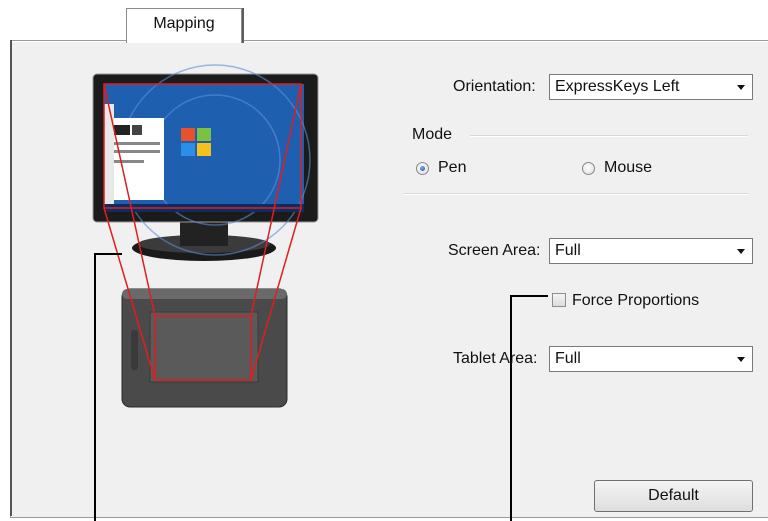  What do you see at coordinates (576, 194) in the screenshot?
I see `mode-separator-bottom` at bounding box center [576, 194].